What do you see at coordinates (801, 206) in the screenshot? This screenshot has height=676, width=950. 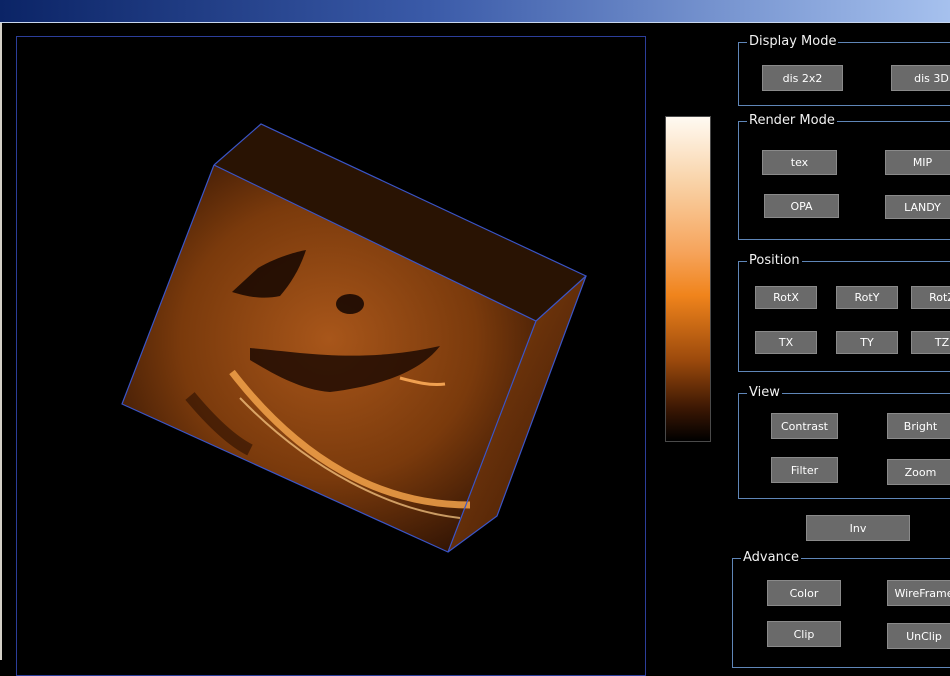 I see `opa-button: OPA` at bounding box center [801, 206].